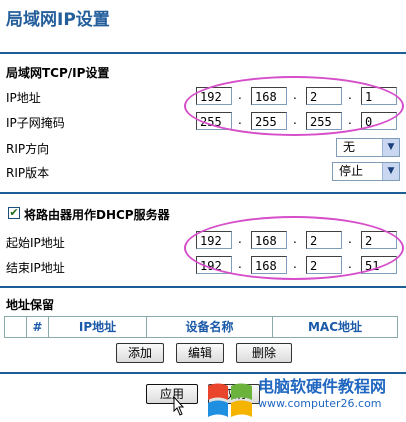  I want to click on mouse-cursor-icon, so click(179, 406).